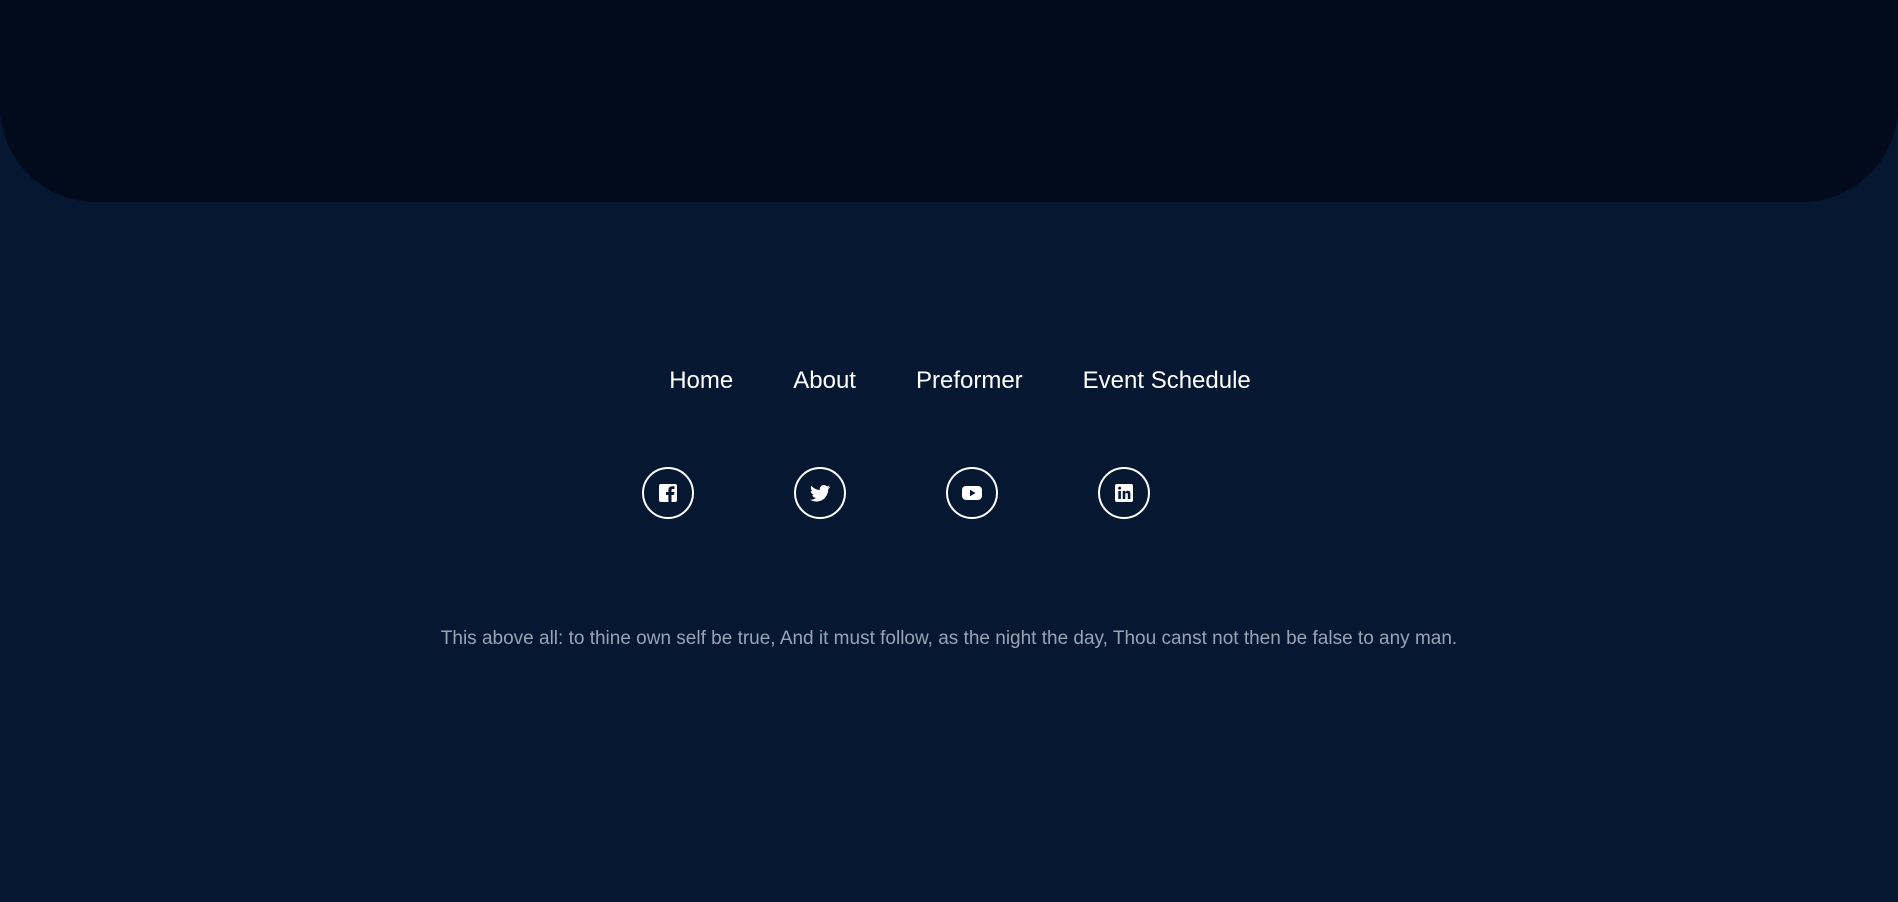 This screenshot has width=1898, height=902. I want to click on linkedin-icon, so click(1124, 493).